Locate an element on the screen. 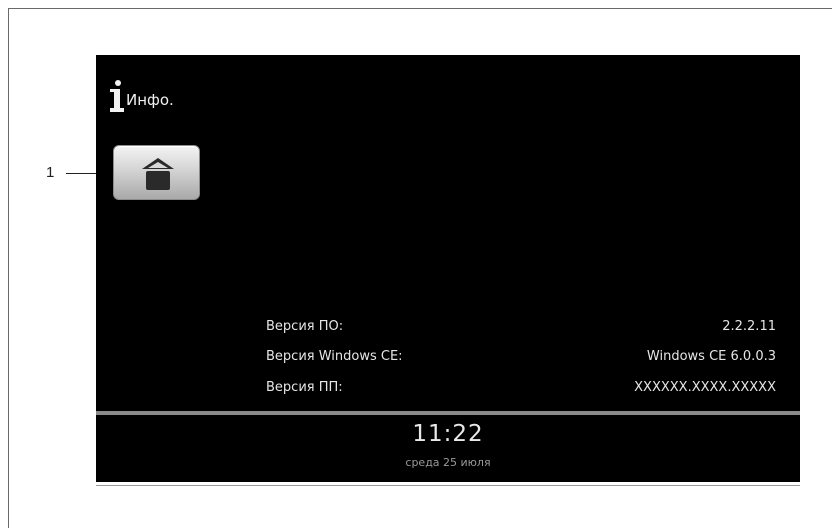 The width and height of the screenshot is (833, 528). pp-version-label: Версия ПП: is located at coordinates (304, 387).